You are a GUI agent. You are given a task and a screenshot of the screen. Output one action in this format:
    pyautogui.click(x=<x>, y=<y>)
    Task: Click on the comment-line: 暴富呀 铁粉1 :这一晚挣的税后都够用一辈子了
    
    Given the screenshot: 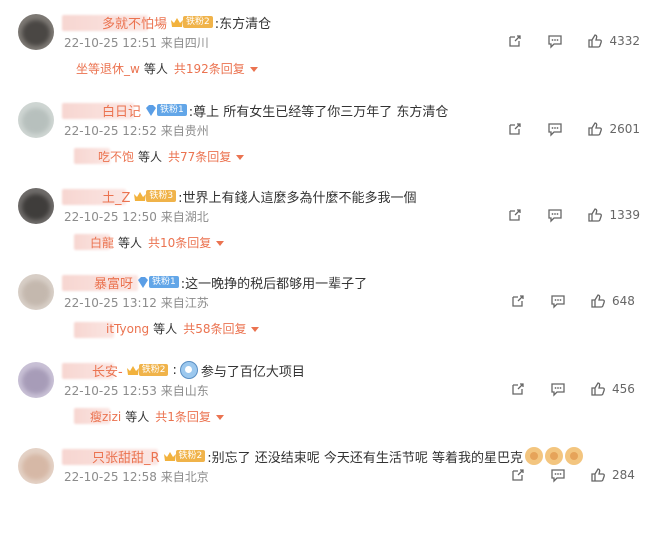 What is the action you would take?
    pyautogui.click(x=214, y=282)
    